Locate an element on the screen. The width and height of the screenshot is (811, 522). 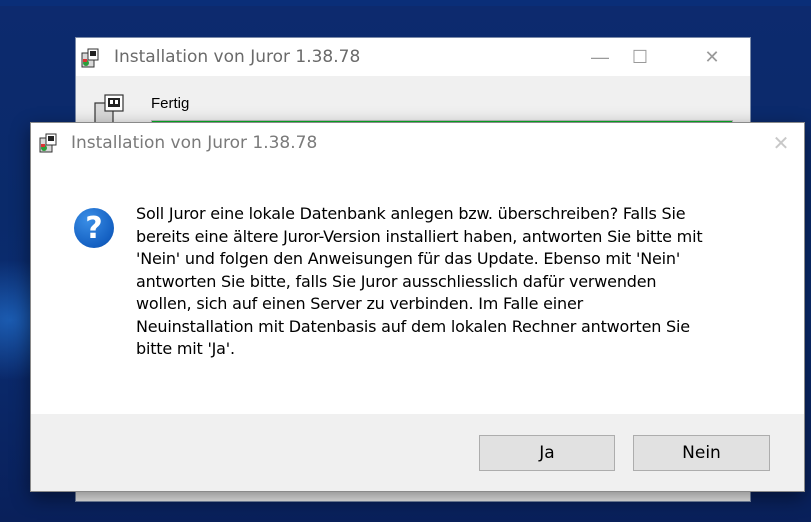
question-mark-glyph: ? is located at coordinates (94, 228).